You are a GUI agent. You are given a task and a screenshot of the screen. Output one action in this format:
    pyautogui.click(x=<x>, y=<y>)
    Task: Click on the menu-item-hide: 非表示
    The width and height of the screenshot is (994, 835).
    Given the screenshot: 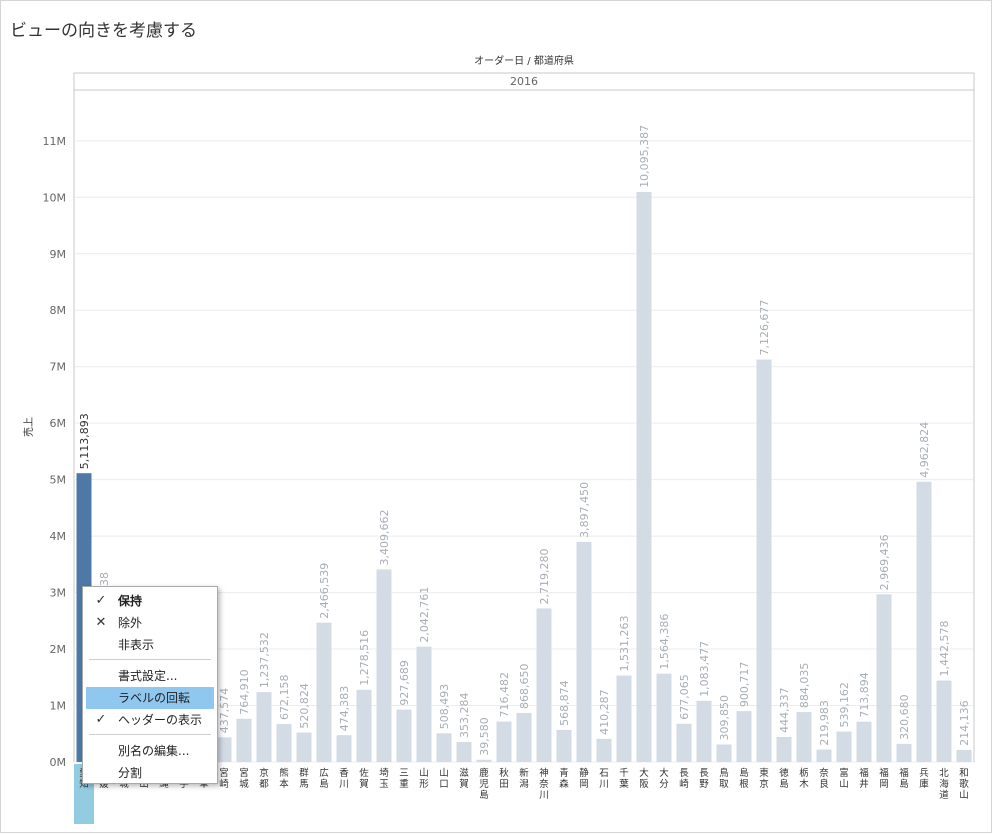 What is the action you would take?
    pyautogui.click(x=150, y=645)
    